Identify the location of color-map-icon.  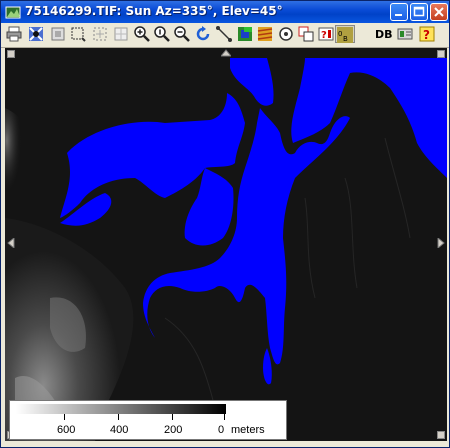
(245, 34).